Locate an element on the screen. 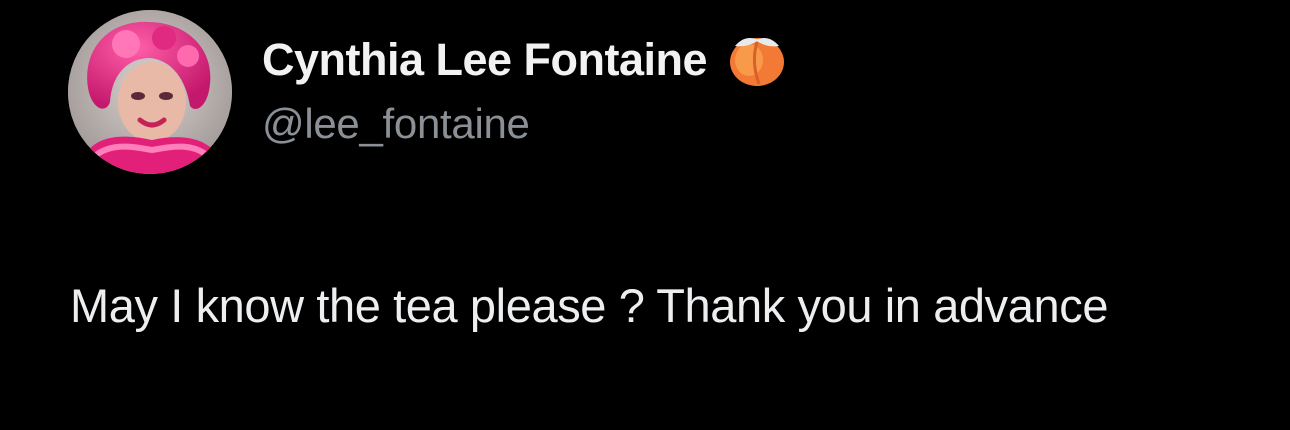 The width and height of the screenshot is (1290, 430). avatar is located at coordinates (150, 92).